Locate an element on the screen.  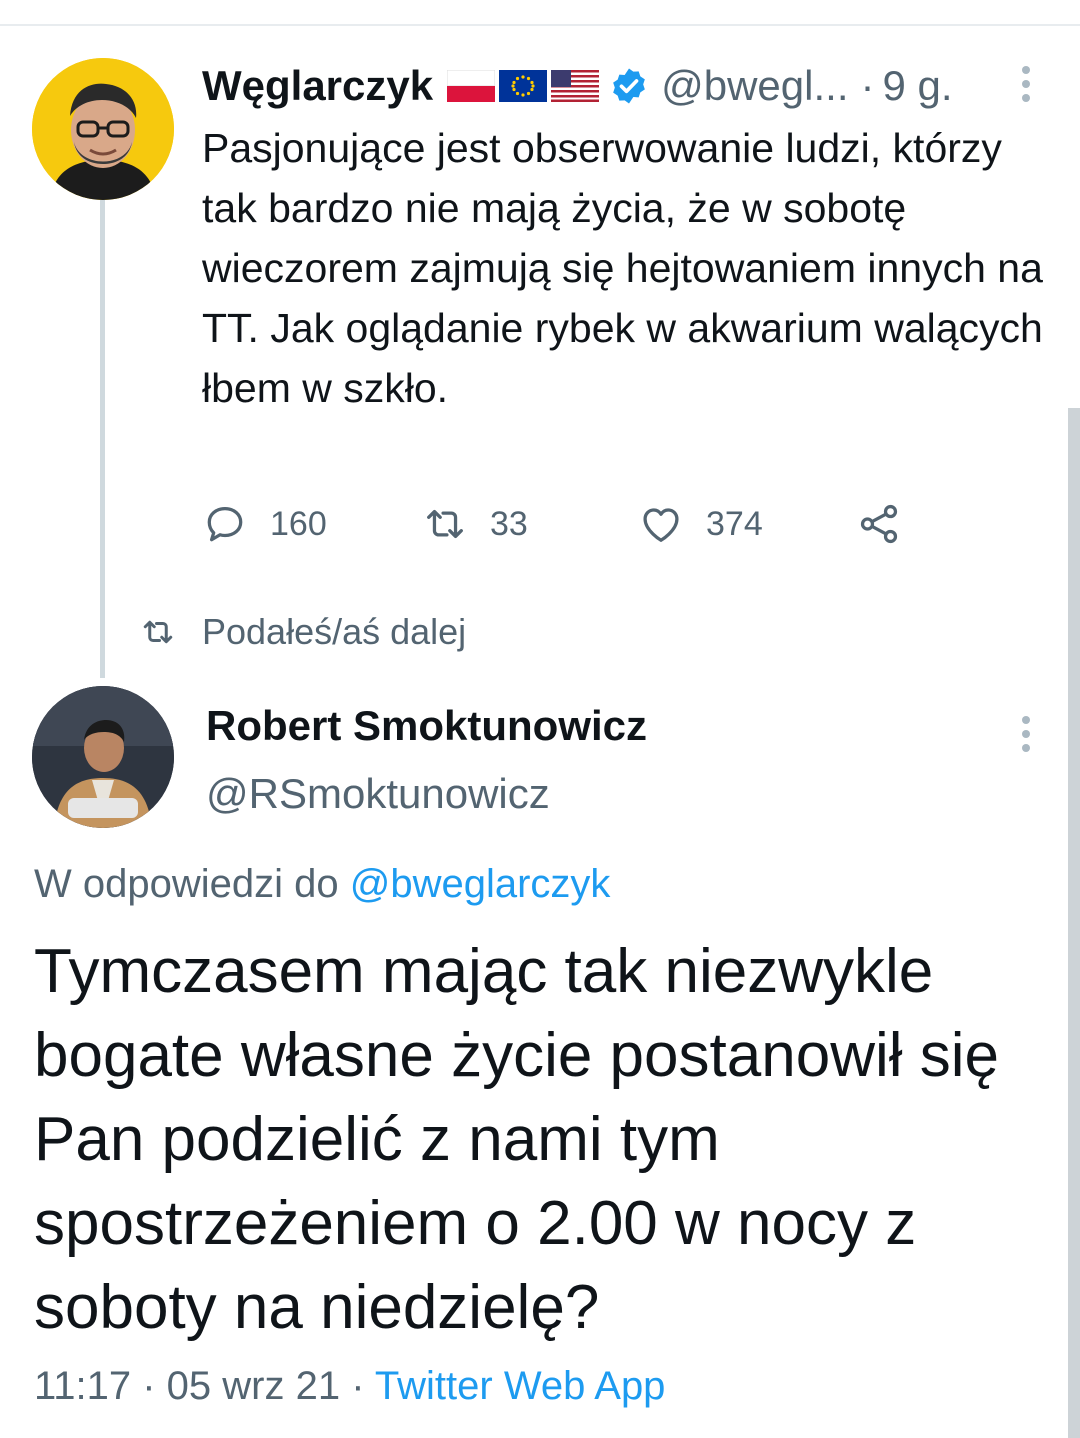
retweet-icon is located at coordinates (445, 524).